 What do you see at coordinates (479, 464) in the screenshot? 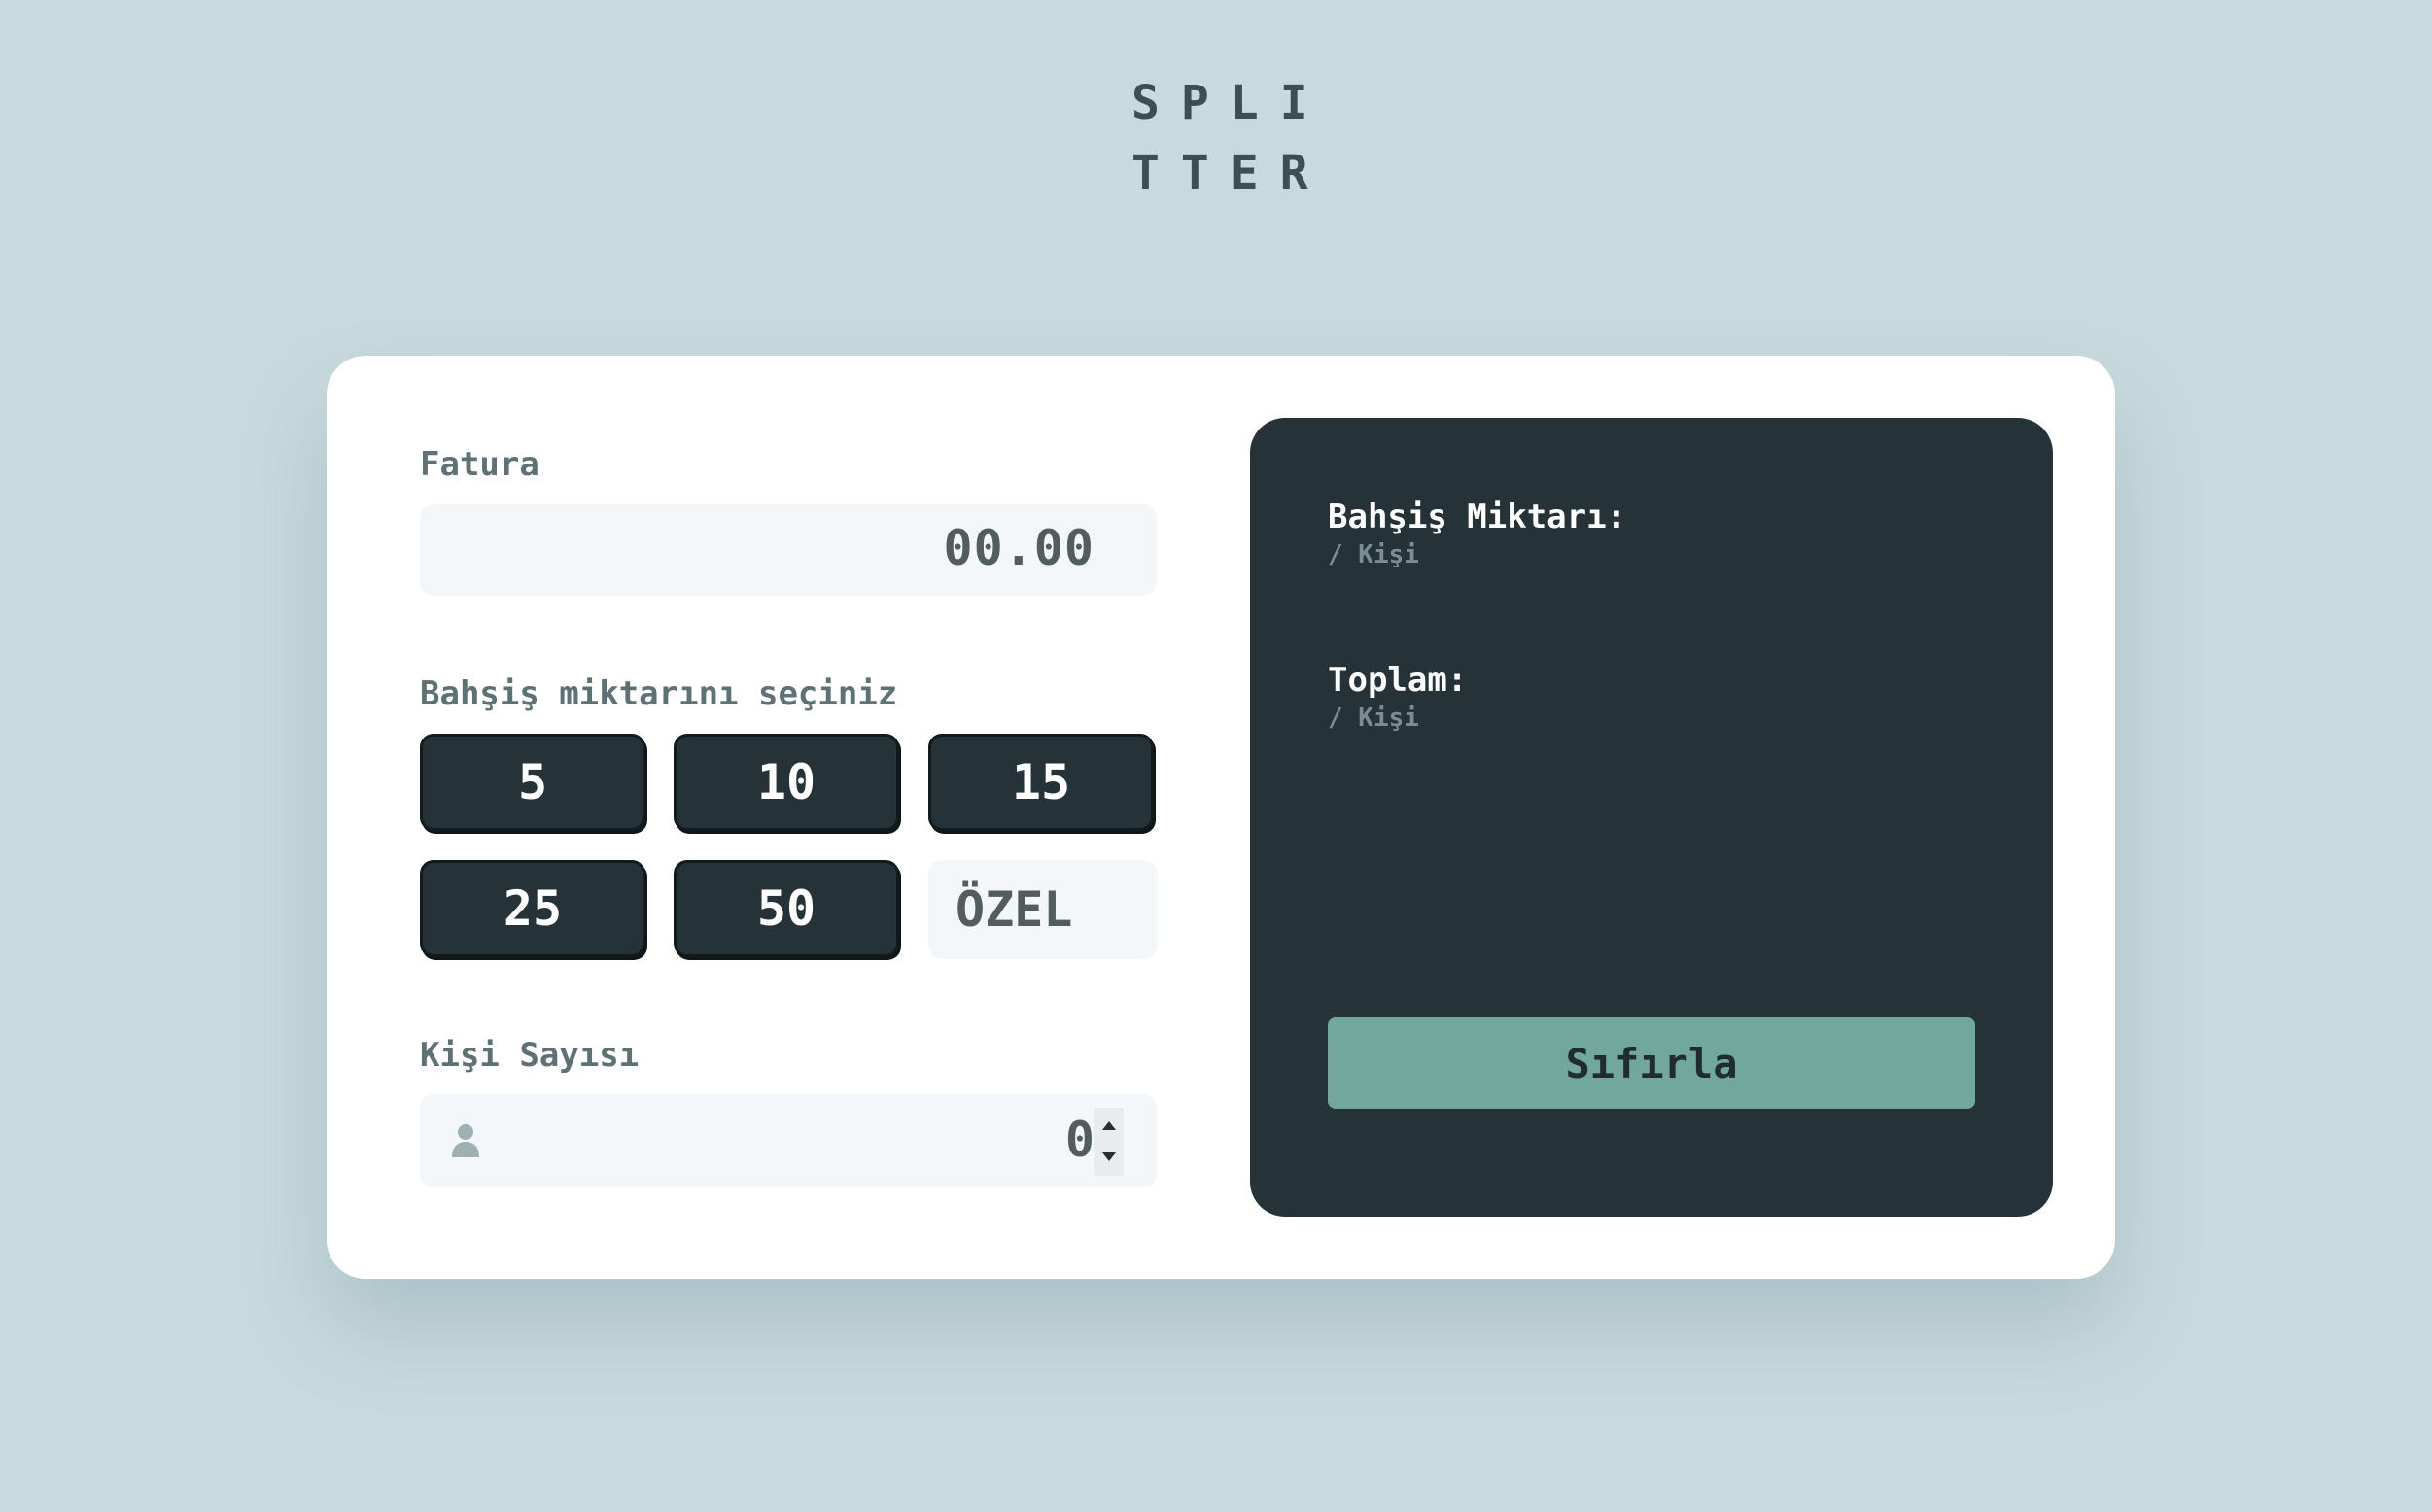
I see `bill-label: Fatura` at bounding box center [479, 464].